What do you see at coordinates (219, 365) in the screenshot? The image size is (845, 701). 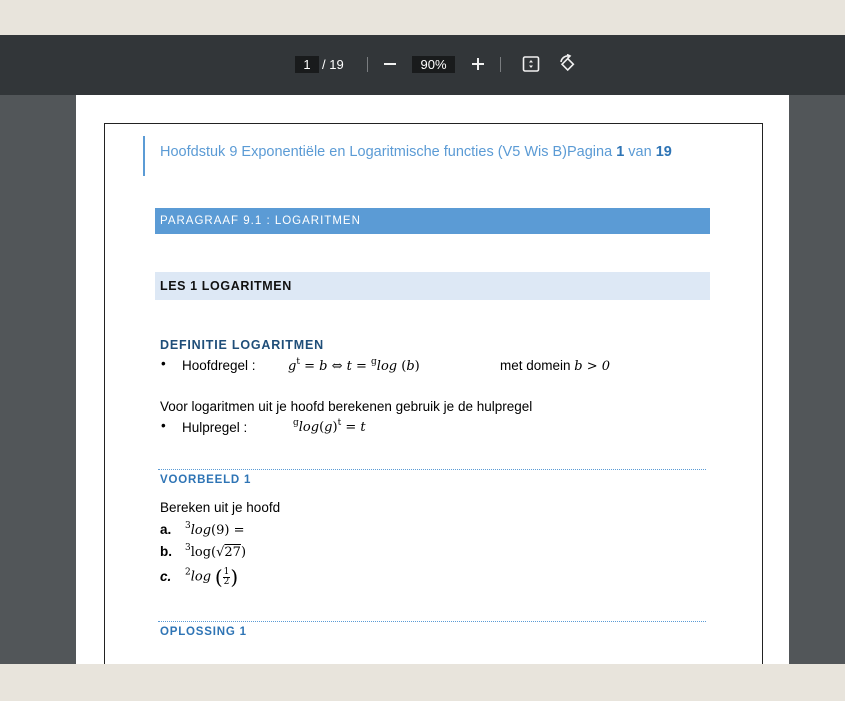 I see `hoofdregel-label: Hoofdregel :` at bounding box center [219, 365].